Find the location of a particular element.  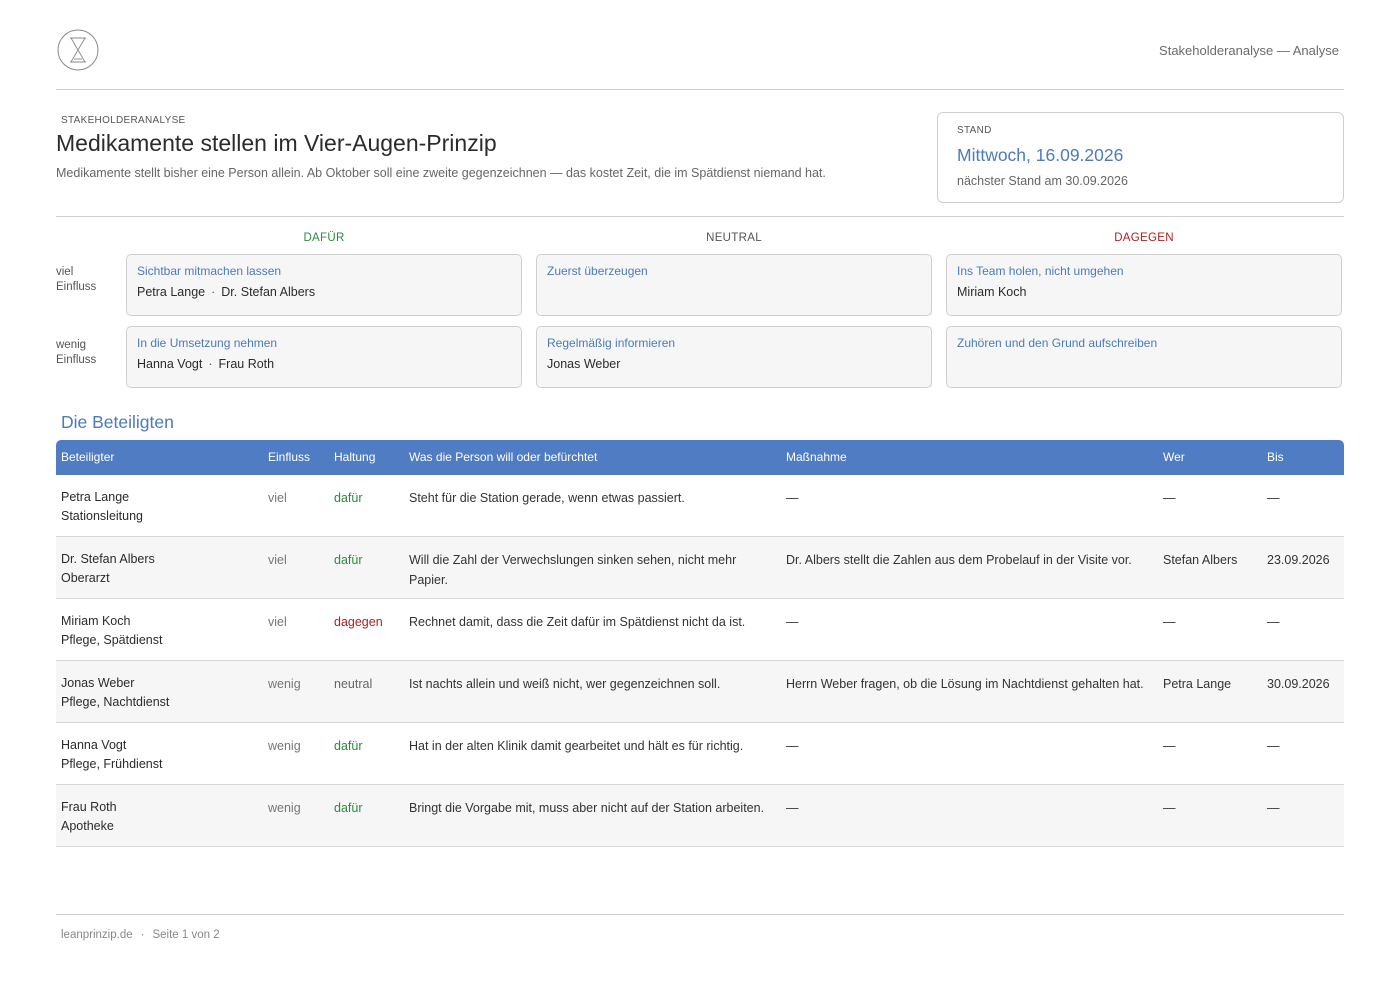

cell-strategy: Zuerst überzeugen is located at coordinates (597, 271).